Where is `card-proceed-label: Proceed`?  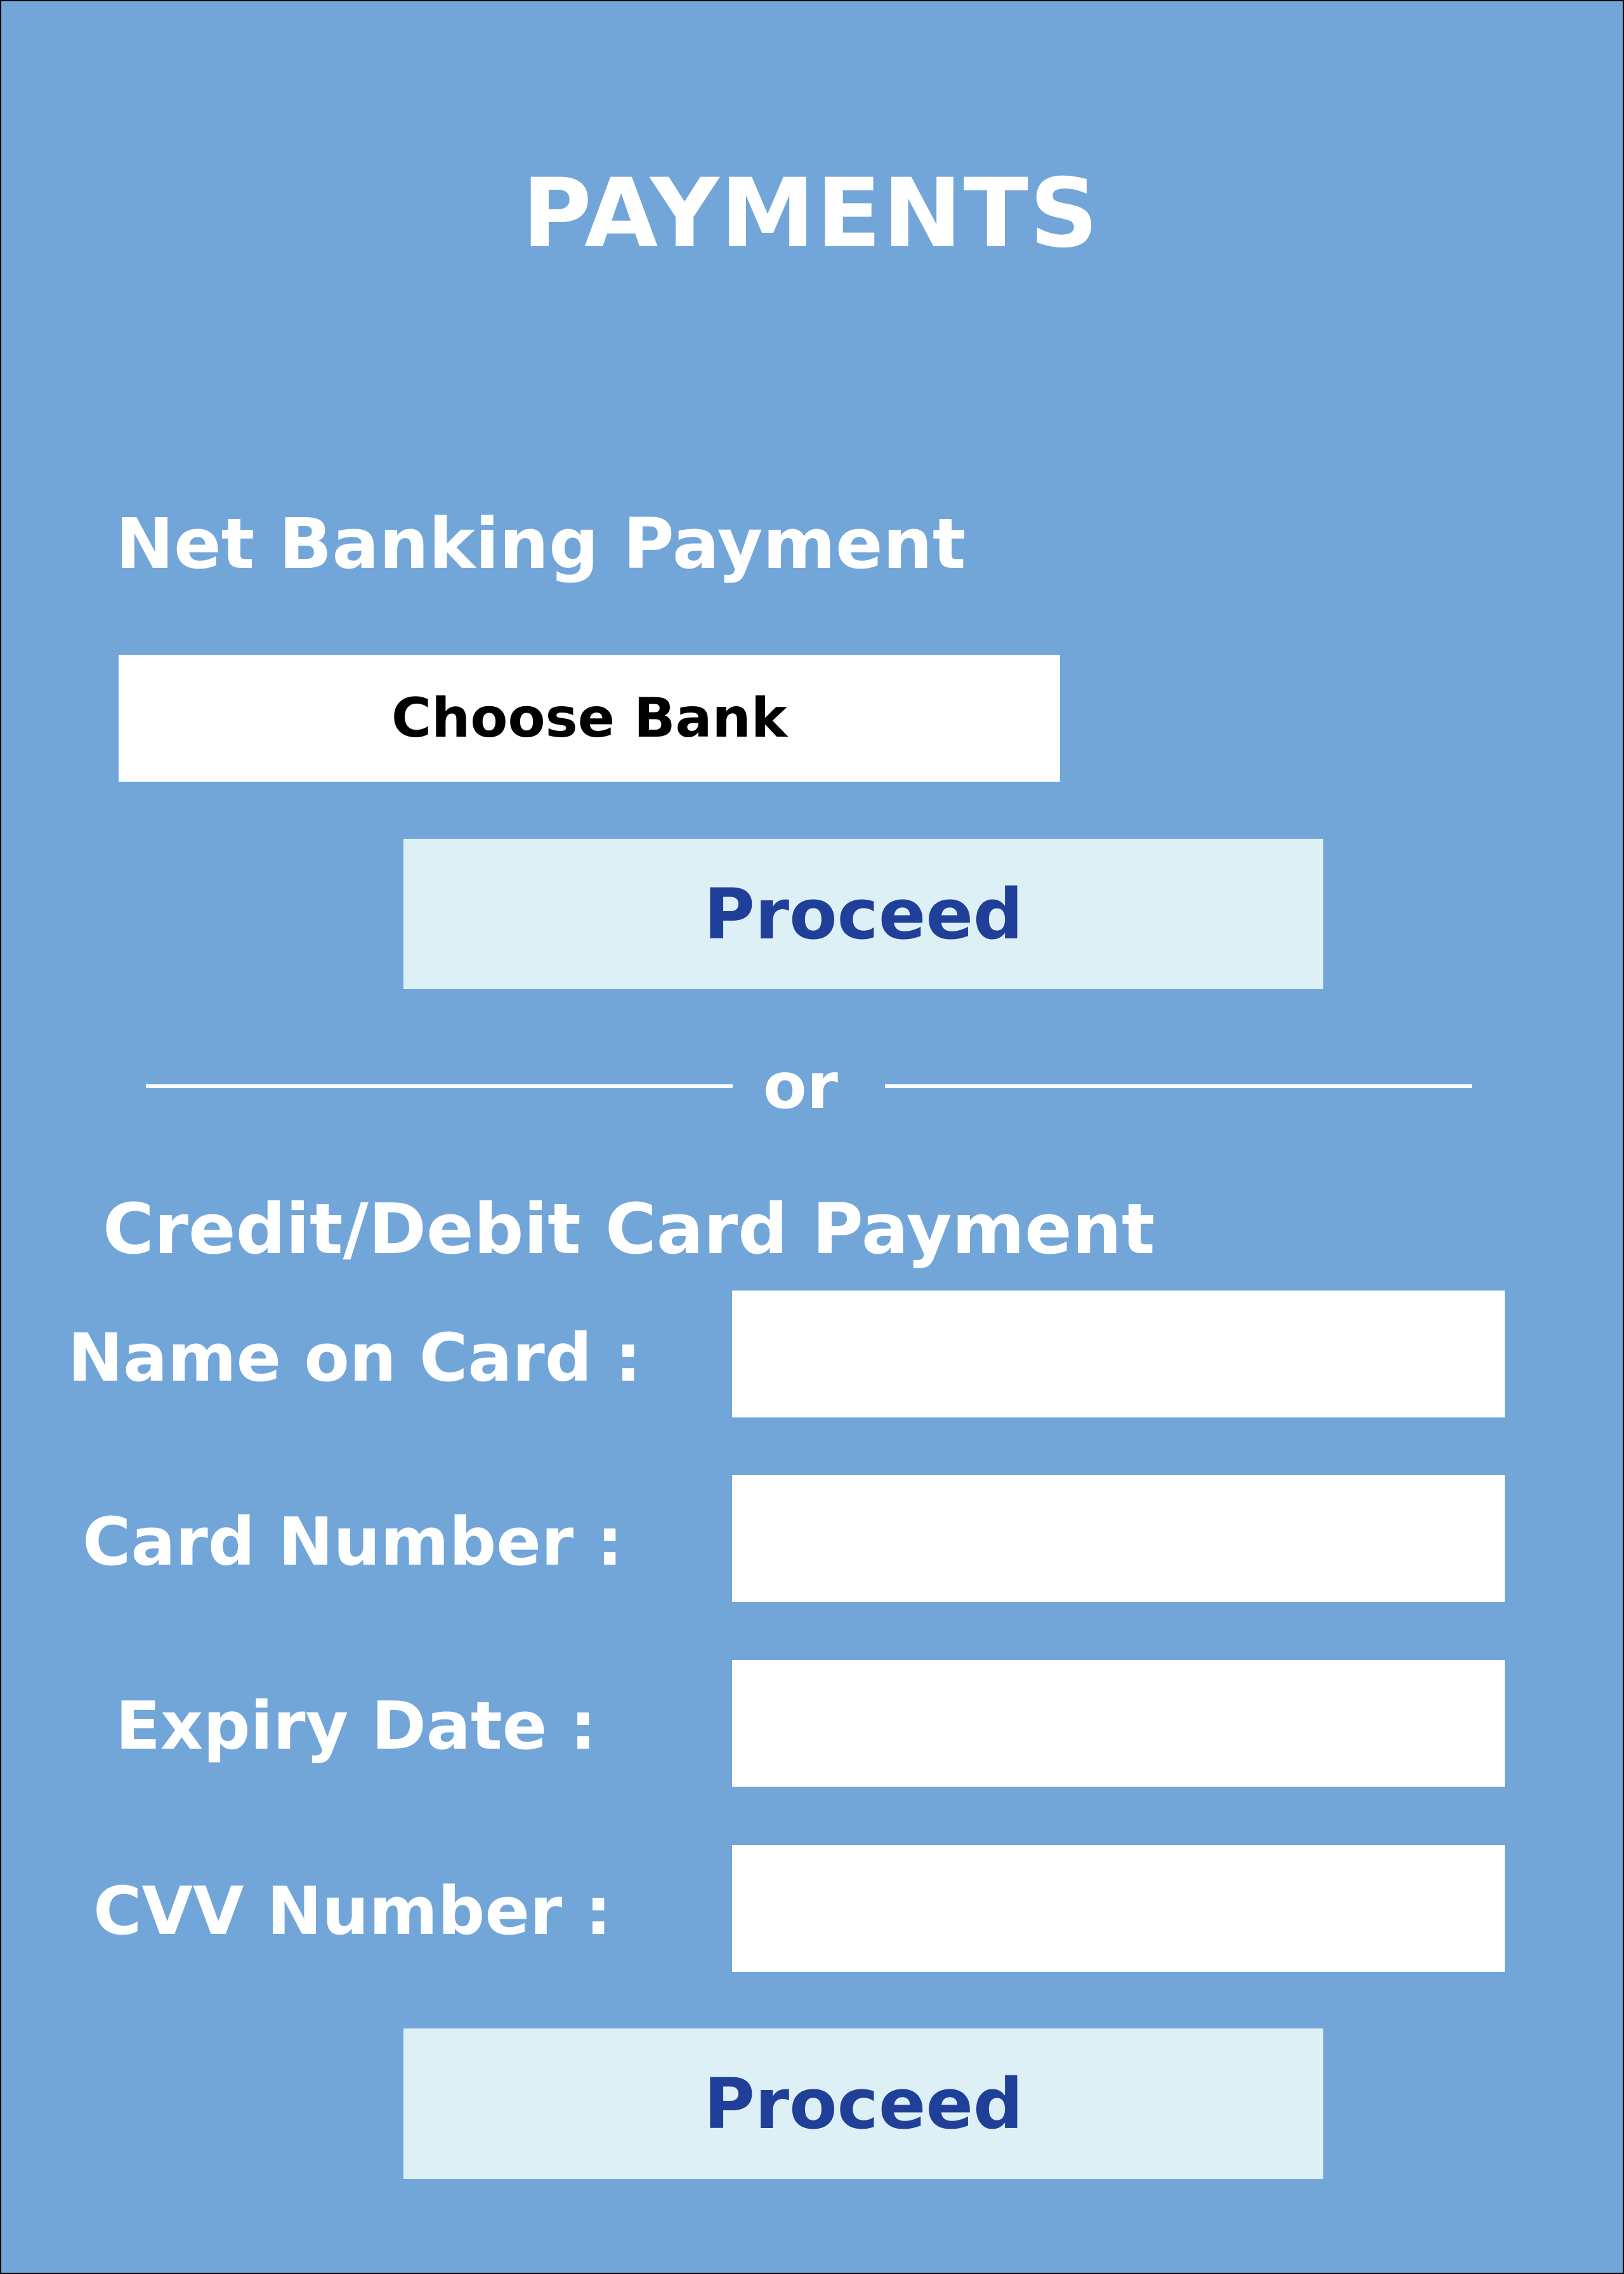
card-proceed-label: Proceed is located at coordinates (864, 2104).